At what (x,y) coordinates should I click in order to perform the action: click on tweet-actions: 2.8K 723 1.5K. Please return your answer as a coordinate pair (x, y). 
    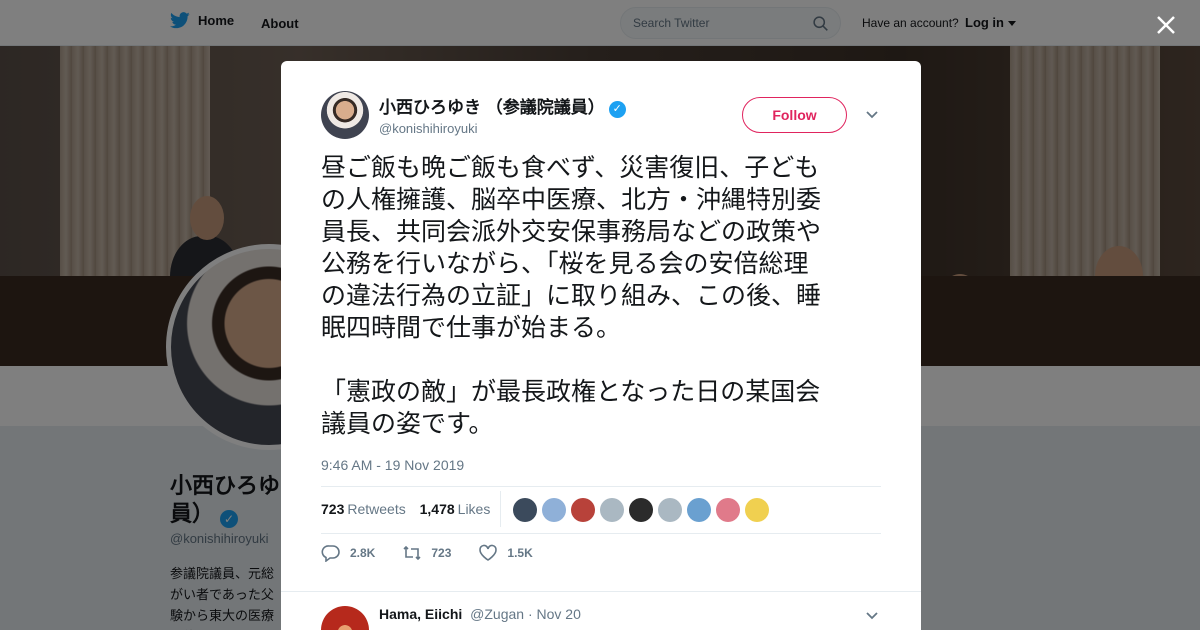
    Looking at the image, I should click on (440, 553).